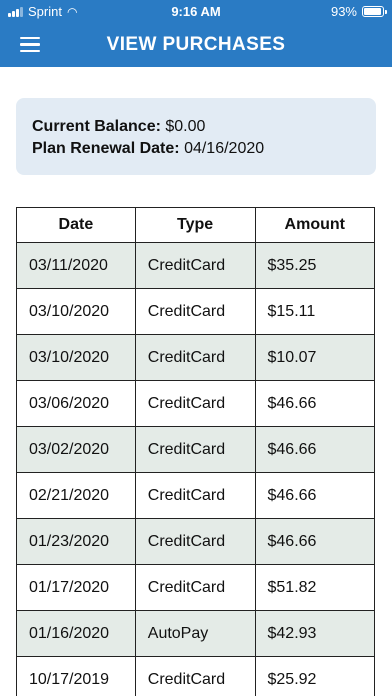  Describe the element at coordinates (314, 225) in the screenshot. I see `column-header-amount: Amount` at that location.